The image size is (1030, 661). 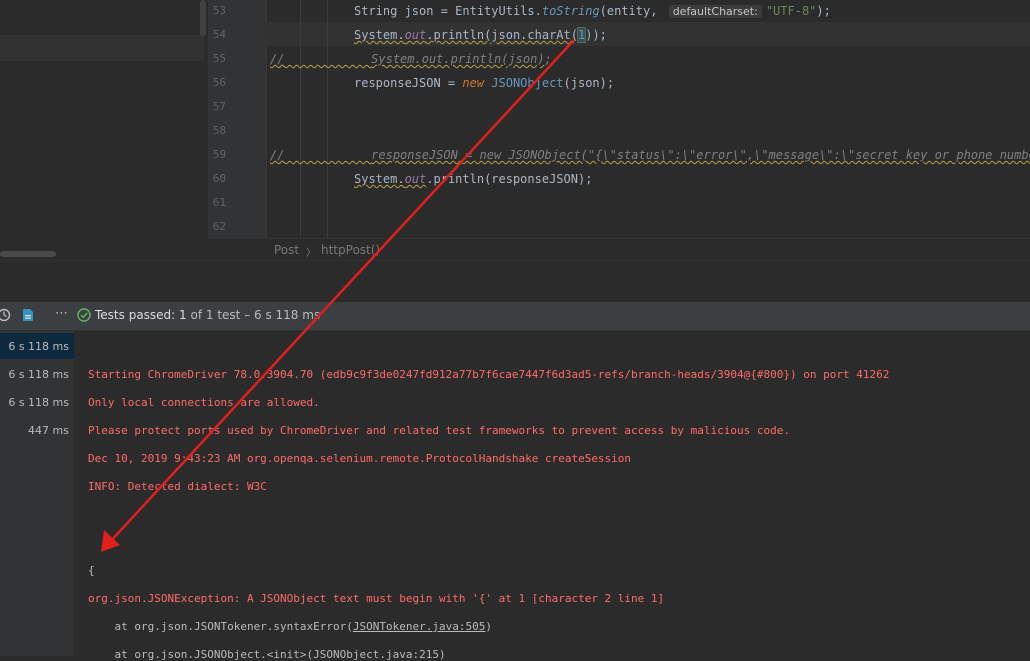 I want to click on code-line-54: System.out.println(json.charAt(1));, so click(x=480, y=35).